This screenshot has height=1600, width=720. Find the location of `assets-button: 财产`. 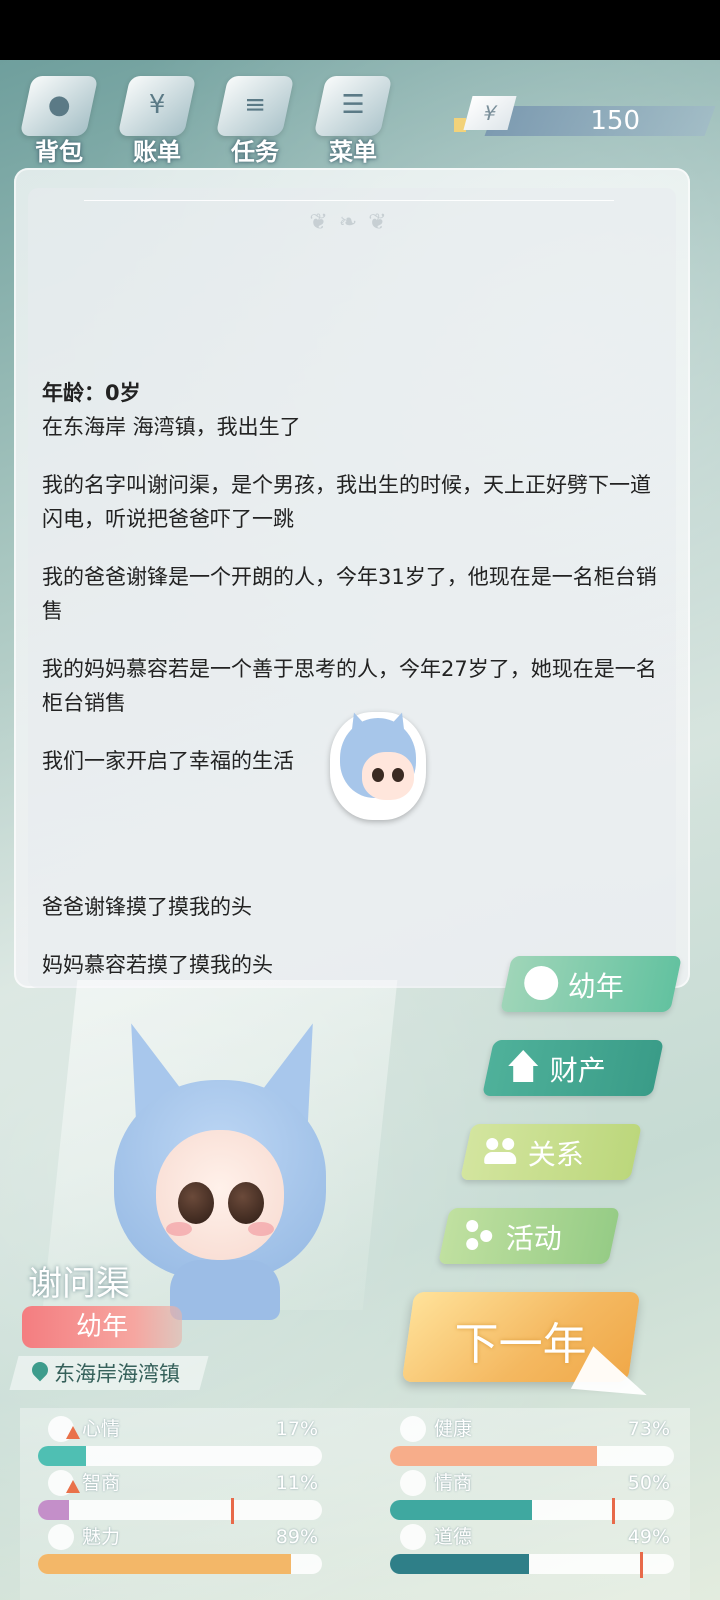

assets-button: 财产 is located at coordinates (573, 1068).